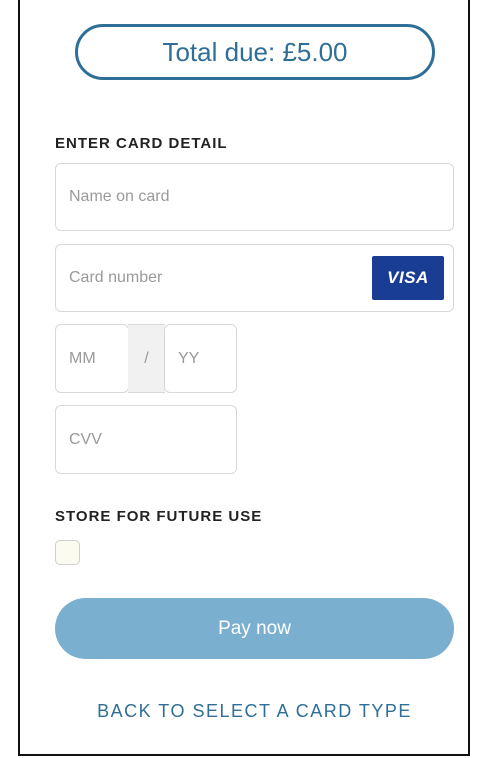 This screenshot has height=758, width=490. Describe the element at coordinates (255, 52) in the screenshot. I see `total-due-badge: Total due: £5.00` at that location.